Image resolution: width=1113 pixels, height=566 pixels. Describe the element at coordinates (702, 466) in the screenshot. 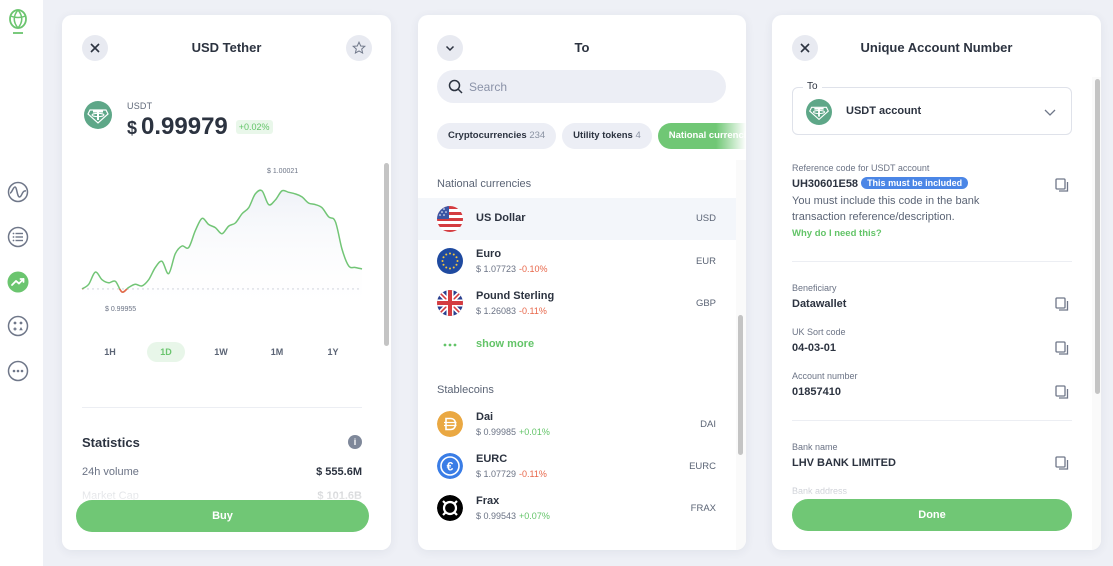

I see `currency-code: EURC` at that location.